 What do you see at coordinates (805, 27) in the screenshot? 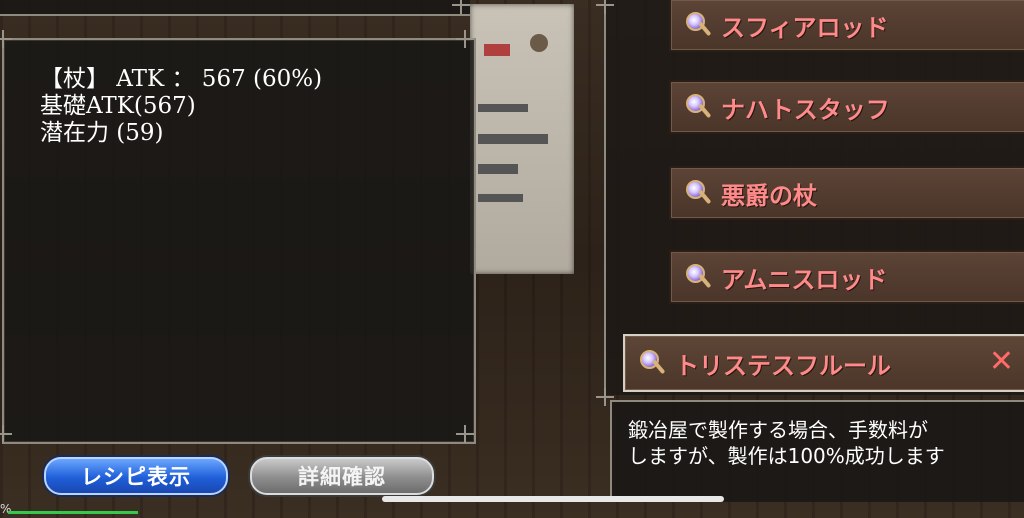
I see `list-item-label: スフィアロッド` at bounding box center [805, 27].